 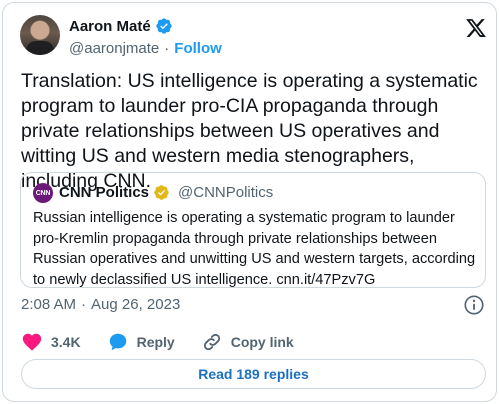 I want to click on reply-label: Reply, so click(x=155, y=342).